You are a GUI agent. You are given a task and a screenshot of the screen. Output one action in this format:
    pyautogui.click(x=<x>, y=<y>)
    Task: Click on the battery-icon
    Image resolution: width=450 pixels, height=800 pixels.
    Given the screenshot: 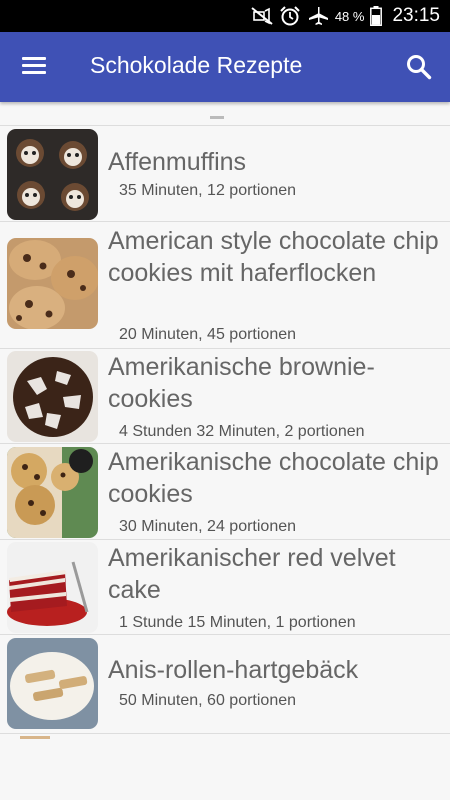 What is the action you would take?
    pyautogui.click(x=376, y=16)
    